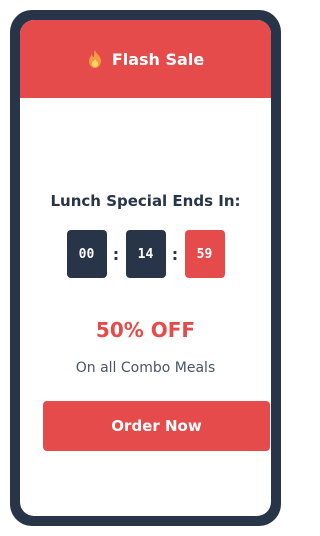 The height and width of the screenshot is (536, 320). Describe the element at coordinates (145, 201) in the screenshot. I see `countdown-label: Lunch Special Ends In:` at that location.